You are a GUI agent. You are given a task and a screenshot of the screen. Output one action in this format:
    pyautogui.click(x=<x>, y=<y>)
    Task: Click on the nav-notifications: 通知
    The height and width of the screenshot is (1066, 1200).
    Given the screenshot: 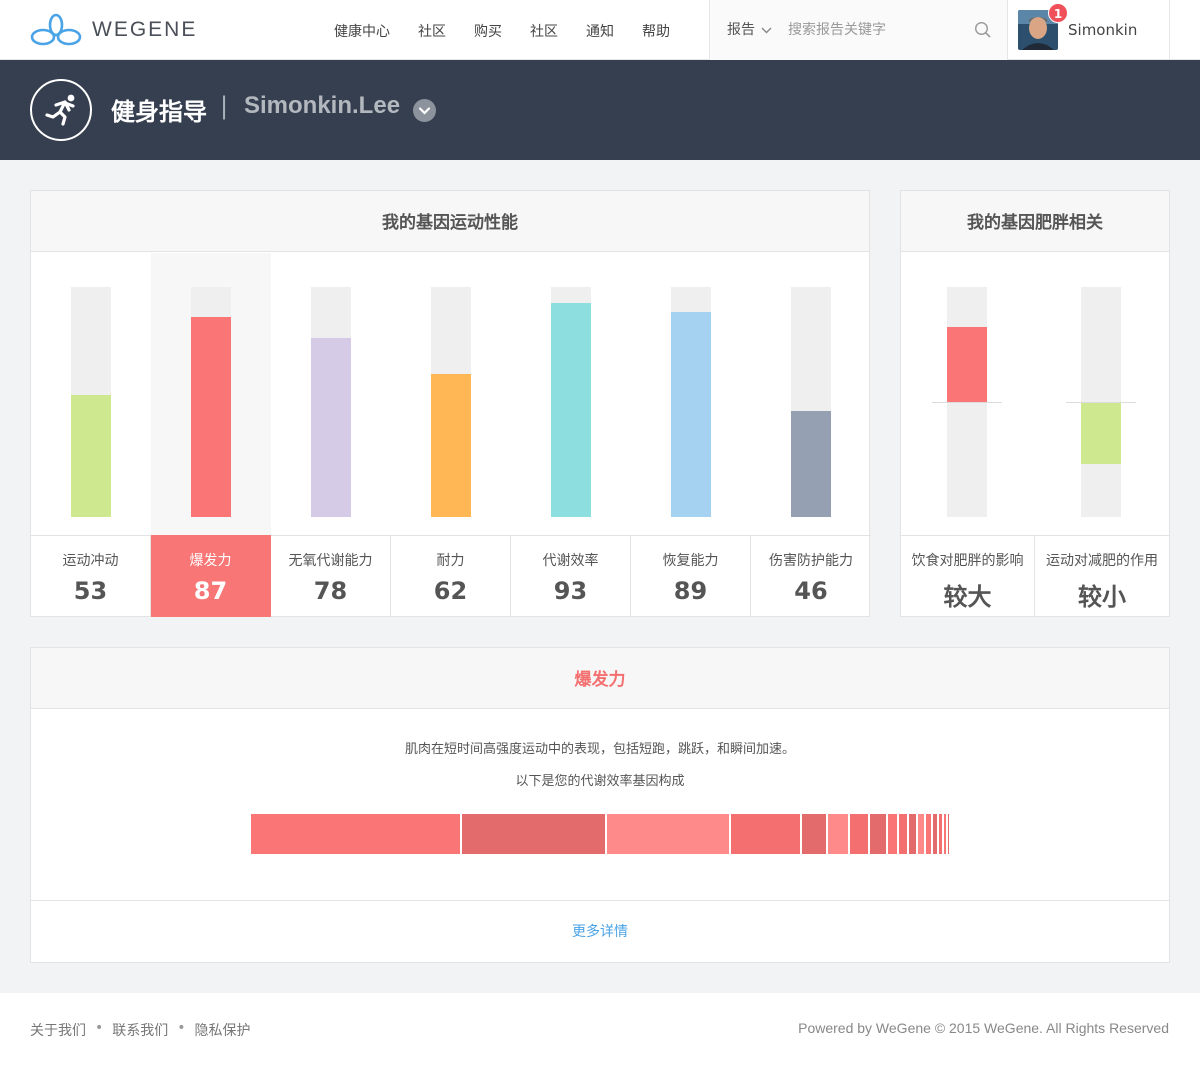 What is the action you would take?
    pyautogui.click(x=600, y=30)
    